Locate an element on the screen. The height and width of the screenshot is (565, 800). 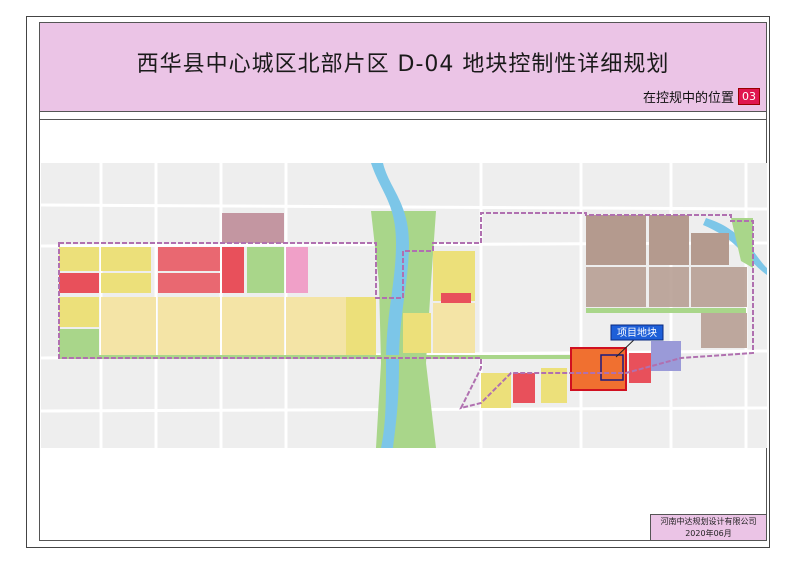
sheet-title: 西华县中心城区北部片区 D-04 地块控制性详细规划 is located at coordinates (403, 64).